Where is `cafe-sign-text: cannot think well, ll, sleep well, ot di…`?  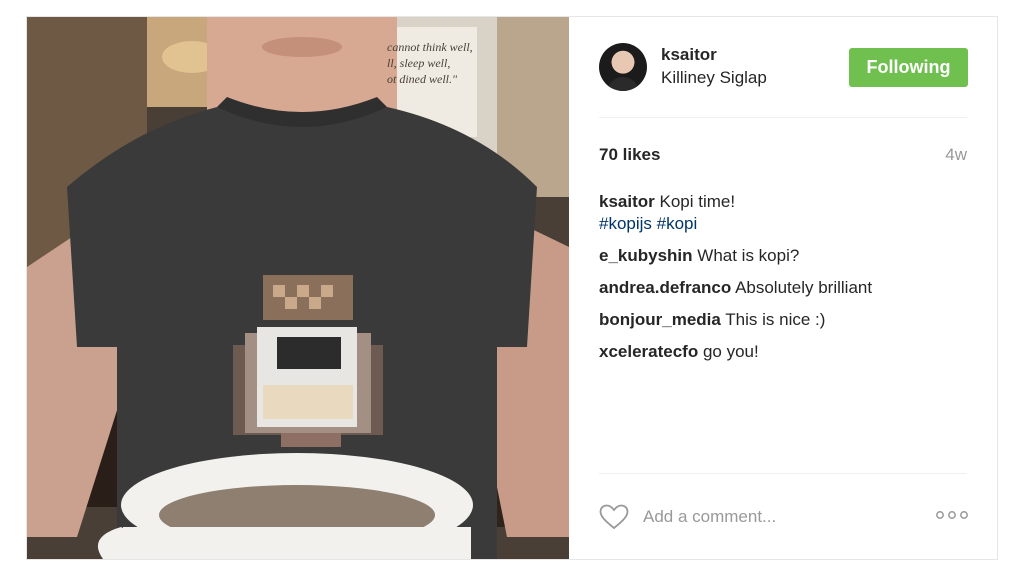
cafe-sign-text: cannot think well, ll, sleep well, ot di… is located at coordinates (432, 63).